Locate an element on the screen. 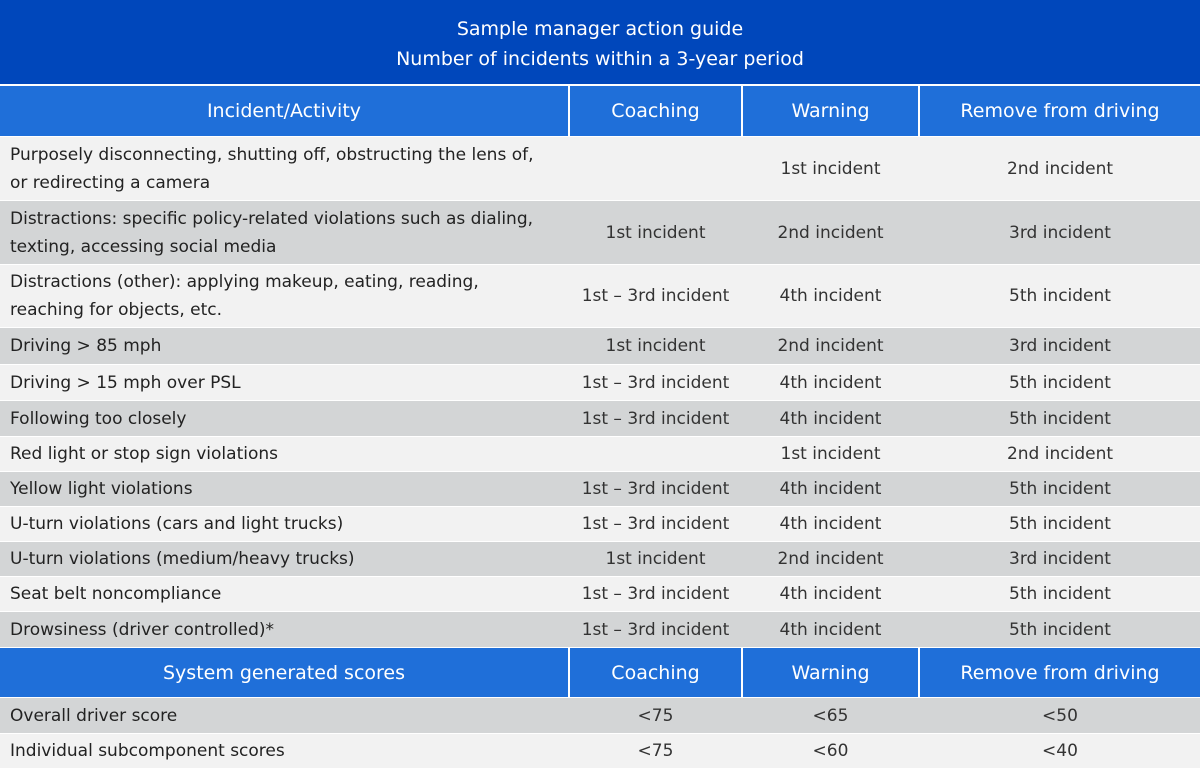 Image resolution: width=1200 pixels, height=768 pixels. header-system-scores: System generated scores is located at coordinates (284, 672).